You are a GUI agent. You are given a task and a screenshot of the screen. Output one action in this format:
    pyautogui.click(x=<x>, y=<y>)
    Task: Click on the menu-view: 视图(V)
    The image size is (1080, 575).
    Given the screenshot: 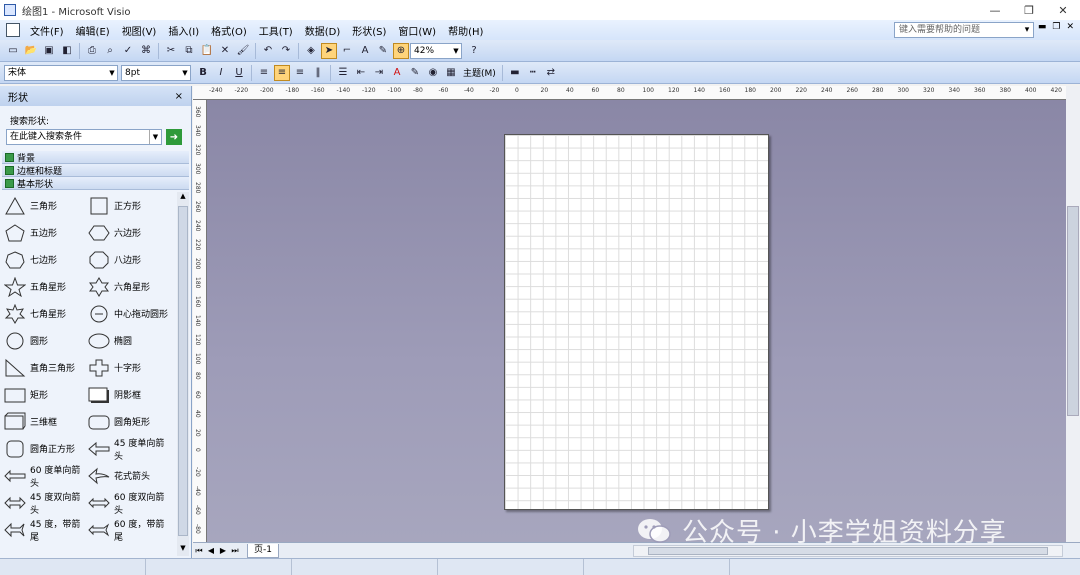 What is the action you would take?
    pyautogui.click(x=139, y=30)
    